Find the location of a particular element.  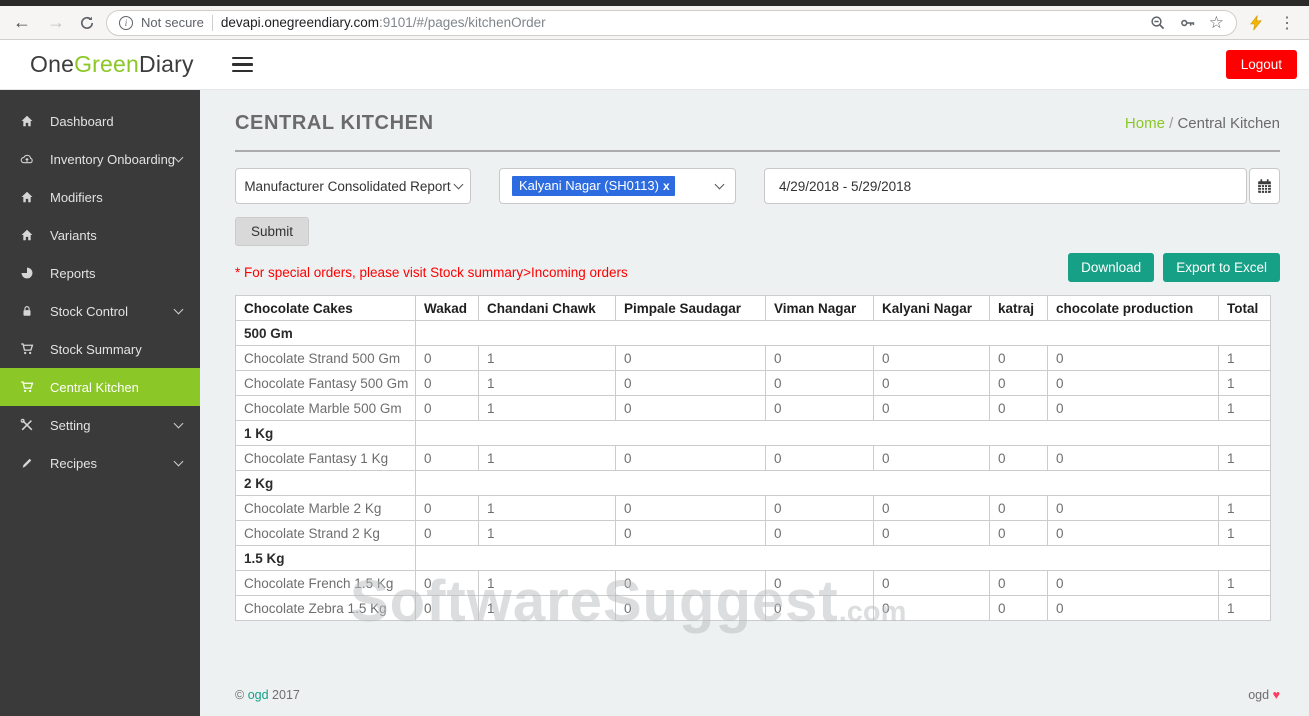

sidebar-item-reports: Reports is located at coordinates (100, 273).